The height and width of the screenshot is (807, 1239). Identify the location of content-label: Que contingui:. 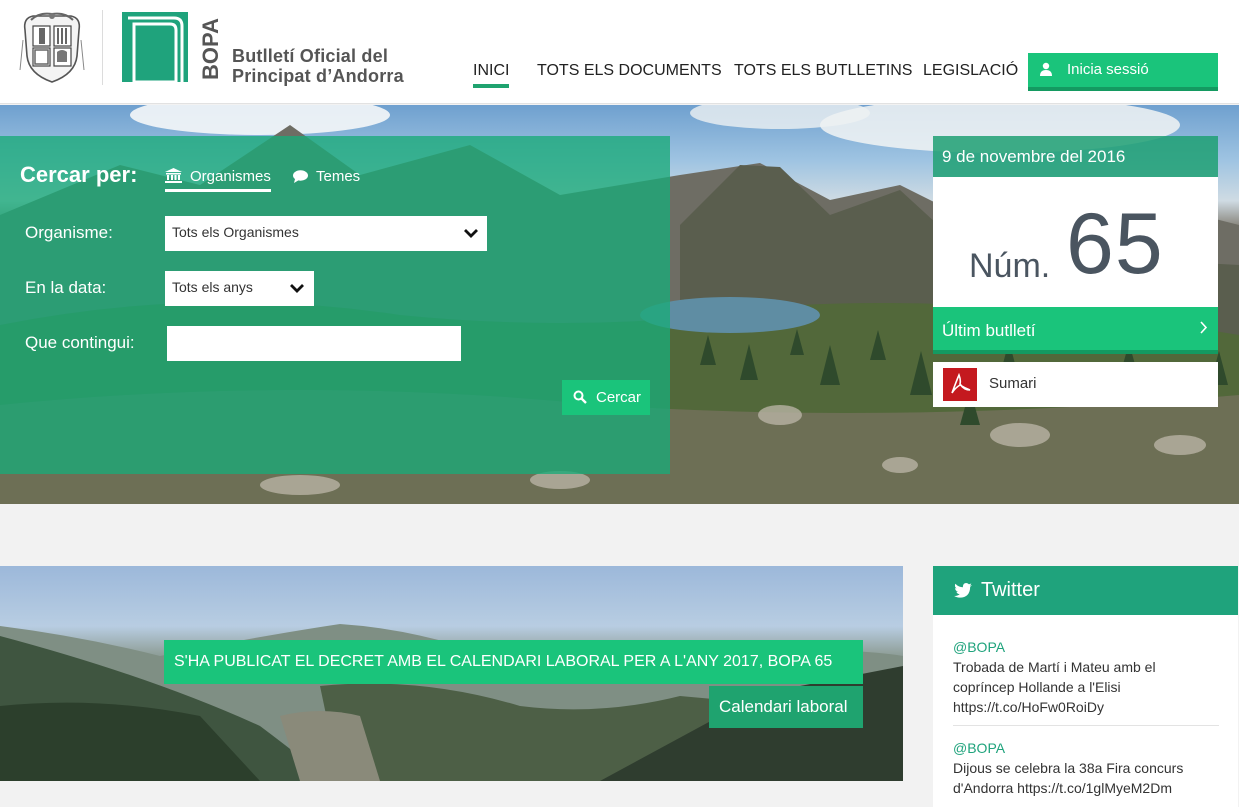
(80, 342).